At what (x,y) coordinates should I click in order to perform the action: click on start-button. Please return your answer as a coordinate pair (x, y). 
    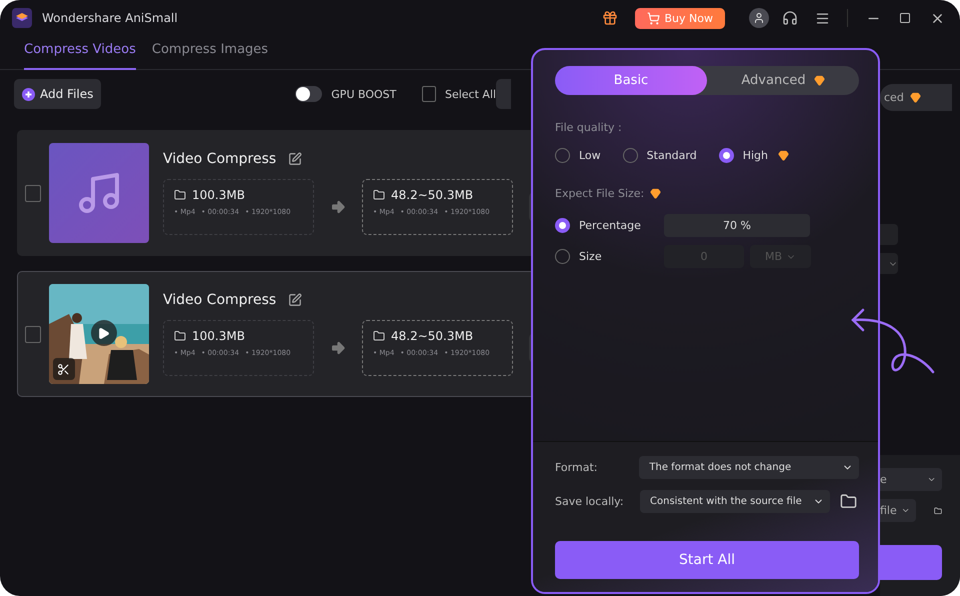
    Looking at the image, I should click on (911, 562).